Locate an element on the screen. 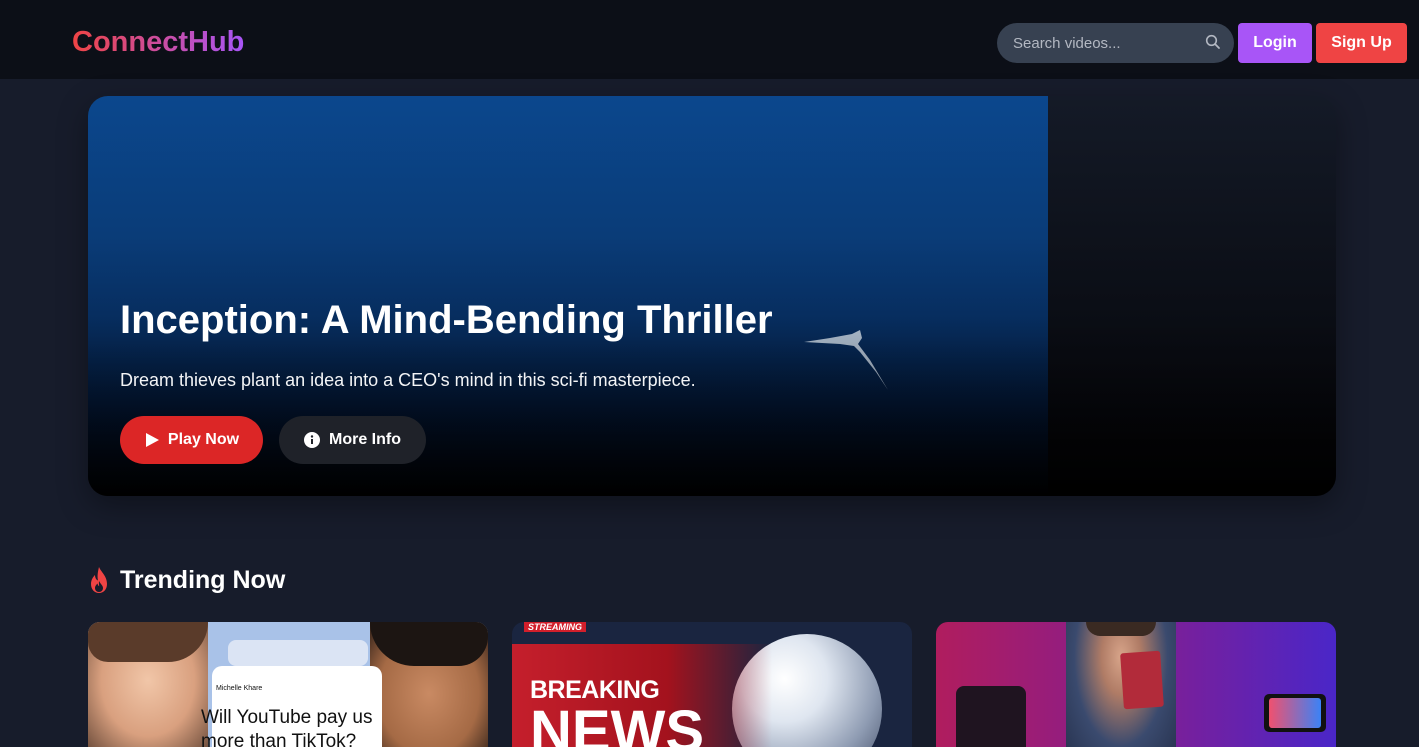 The width and height of the screenshot is (1419, 747). login-button: Login is located at coordinates (1275, 43).